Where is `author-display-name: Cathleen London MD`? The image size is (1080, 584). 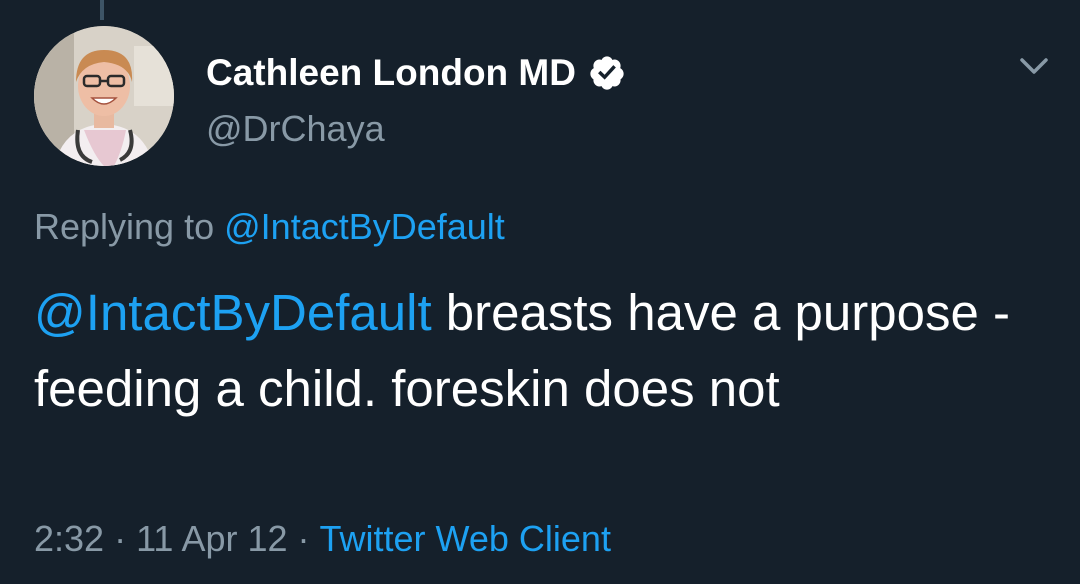 author-display-name: Cathleen London MD is located at coordinates (391, 73).